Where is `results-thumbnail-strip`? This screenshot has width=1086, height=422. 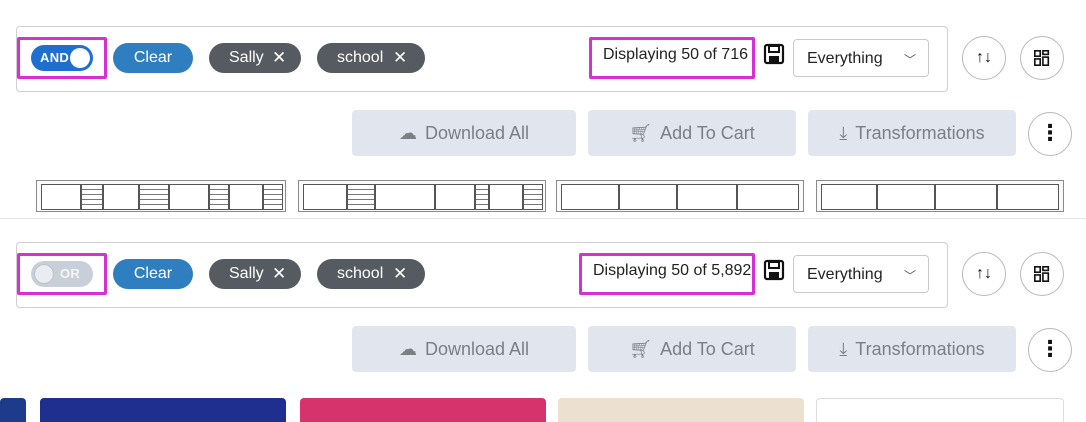 results-thumbnail-strip is located at coordinates (543, 196).